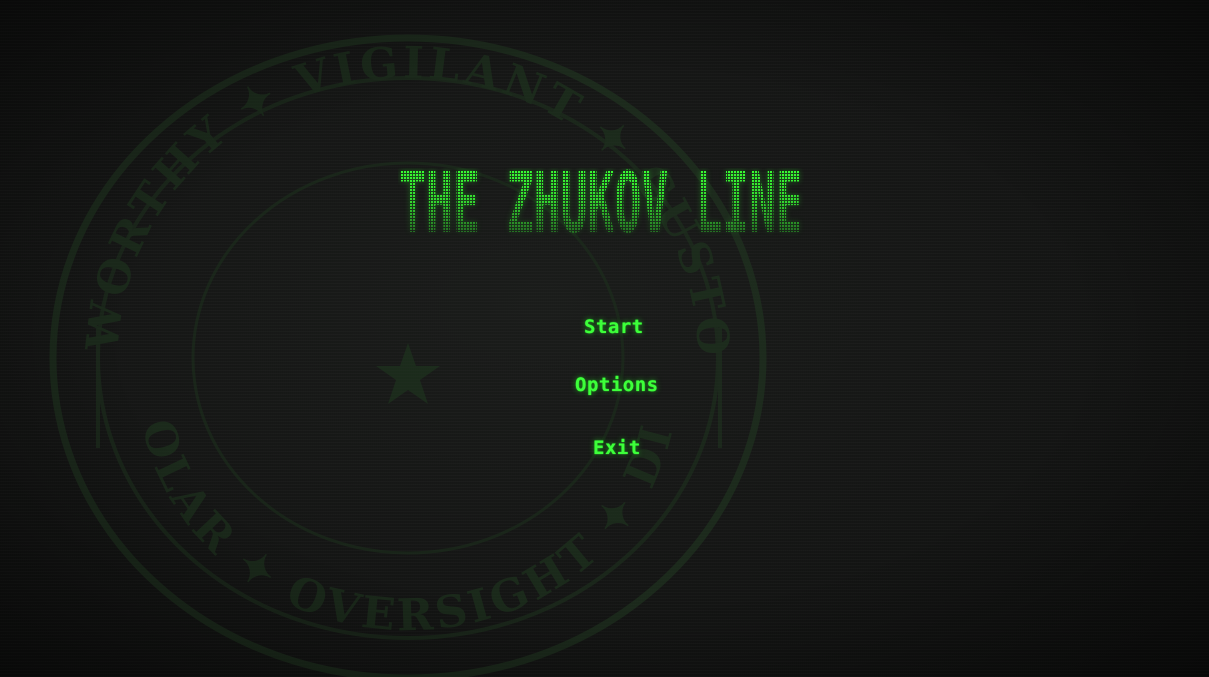 The image size is (1209, 677). Describe the element at coordinates (614, 327) in the screenshot. I see `start-button: Start` at that location.